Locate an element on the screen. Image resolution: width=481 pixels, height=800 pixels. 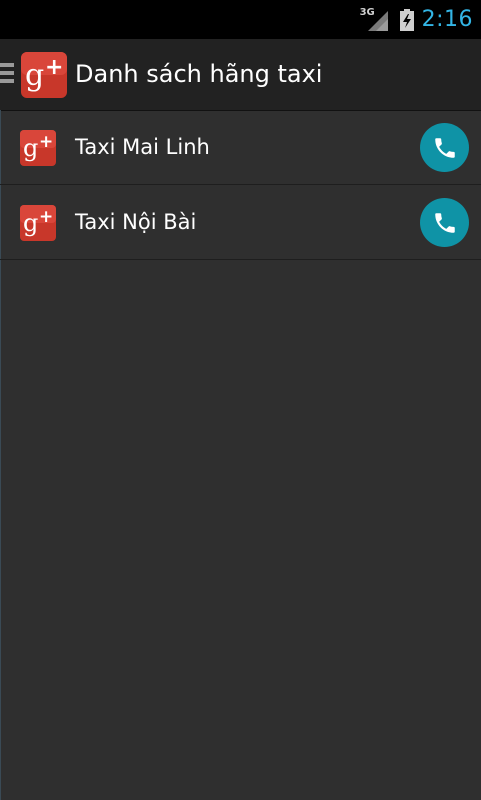
status-bar: 3G 2:16 is located at coordinates (240, 19).